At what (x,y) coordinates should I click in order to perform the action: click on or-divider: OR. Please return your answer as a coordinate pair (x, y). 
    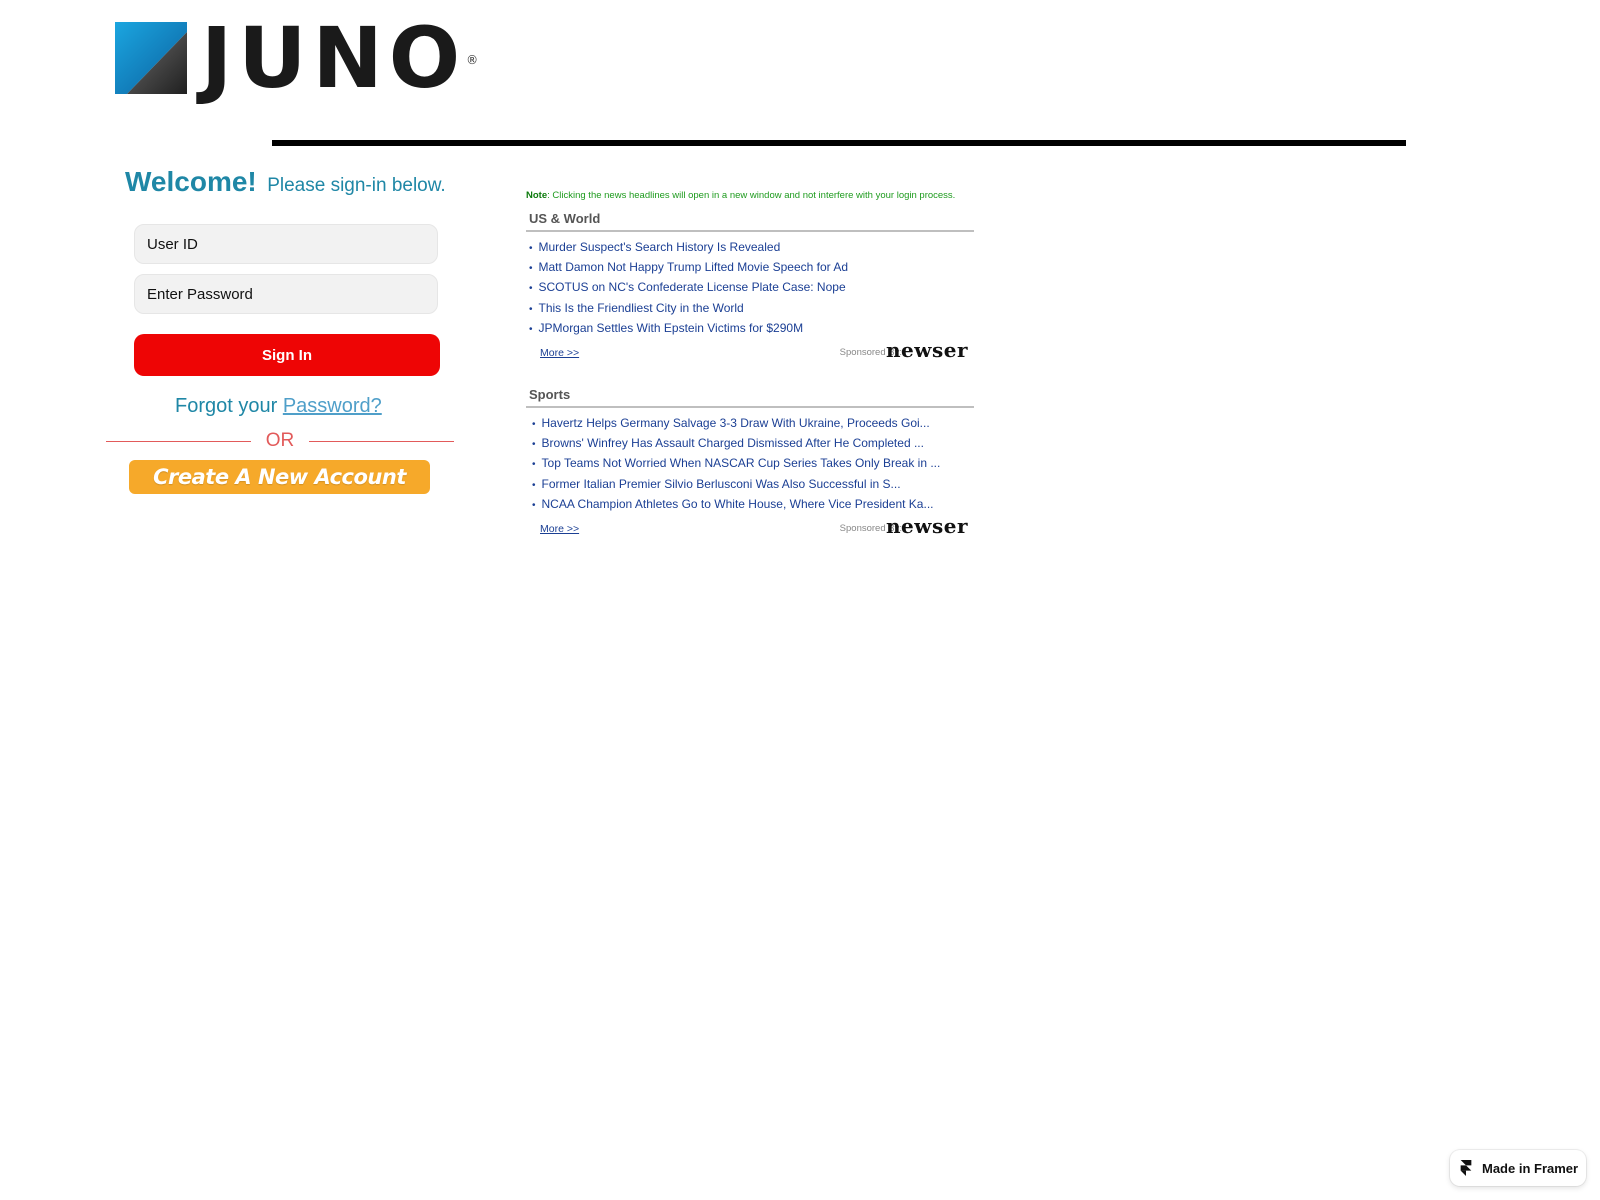
    Looking at the image, I should click on (280, 441).